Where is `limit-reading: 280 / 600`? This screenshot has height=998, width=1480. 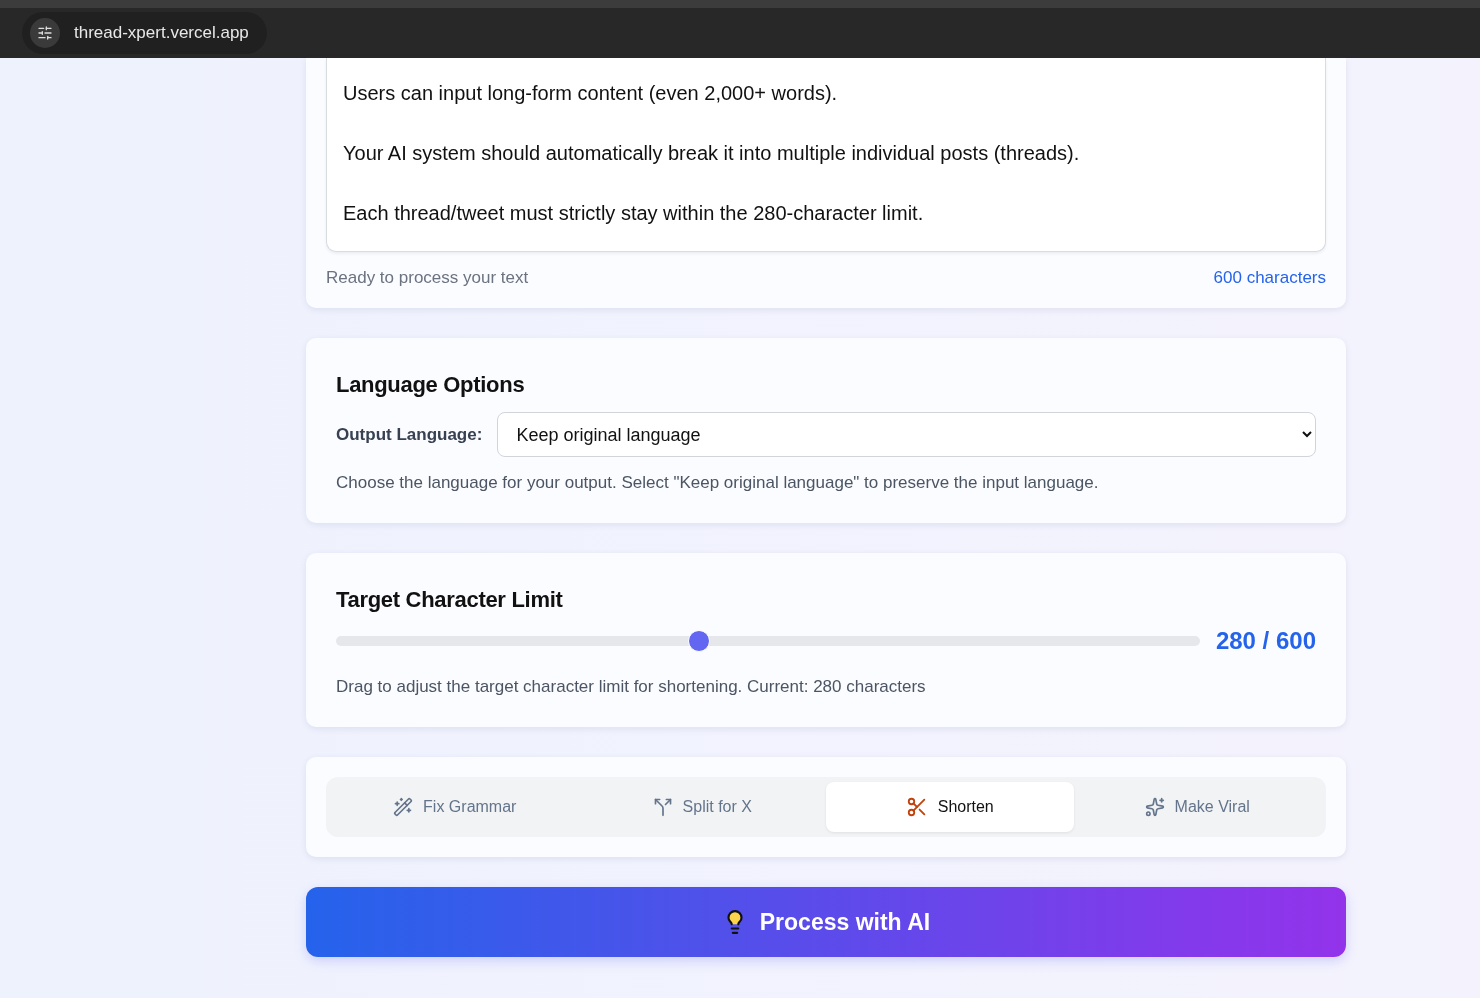
limit-reading: 280 / 600 is located at coordinates (1265, 641).